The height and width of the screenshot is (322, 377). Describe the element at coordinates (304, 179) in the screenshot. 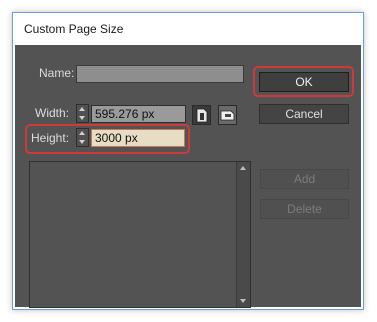

I see `add-button: Add` at that location.